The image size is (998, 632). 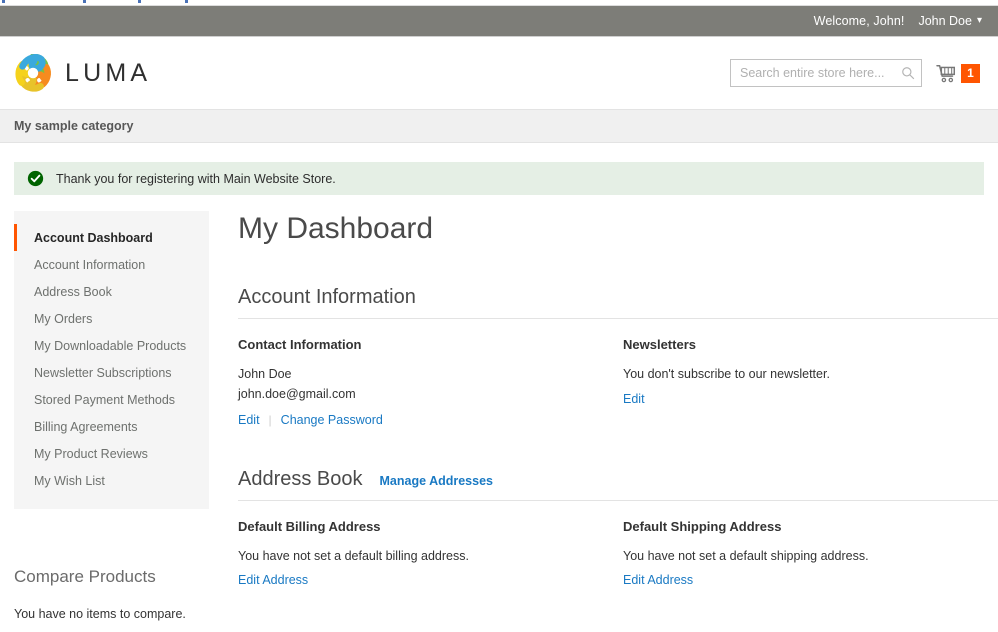 I want to click on shopping-cart-icon, so click(x=946, y=73).